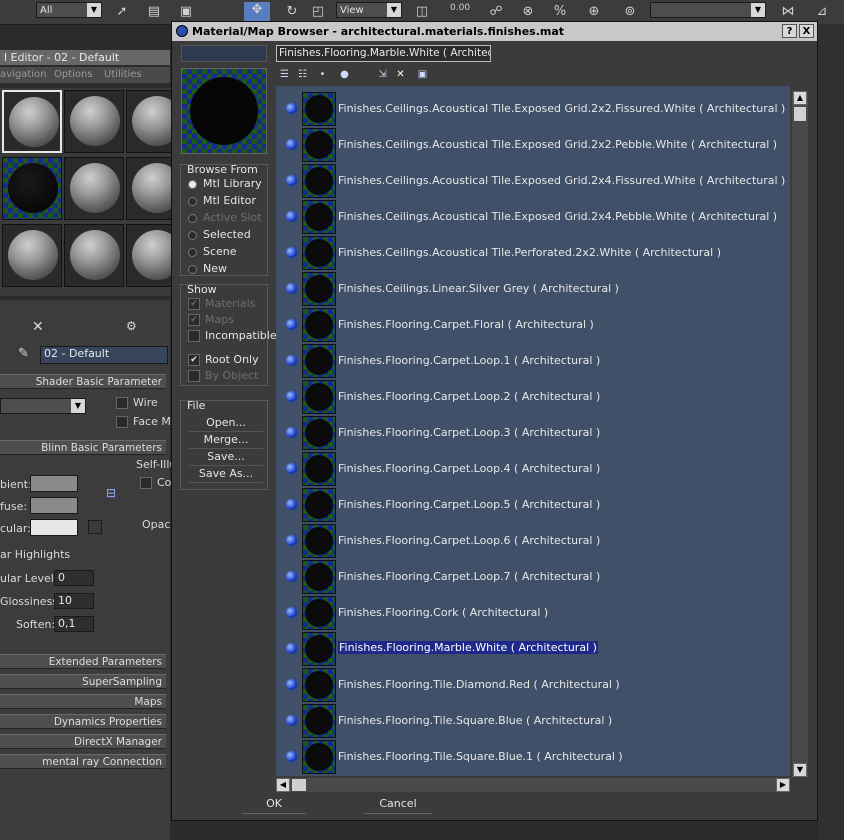  I want to click on mirror-icon: ⋈, so click(788, 12).